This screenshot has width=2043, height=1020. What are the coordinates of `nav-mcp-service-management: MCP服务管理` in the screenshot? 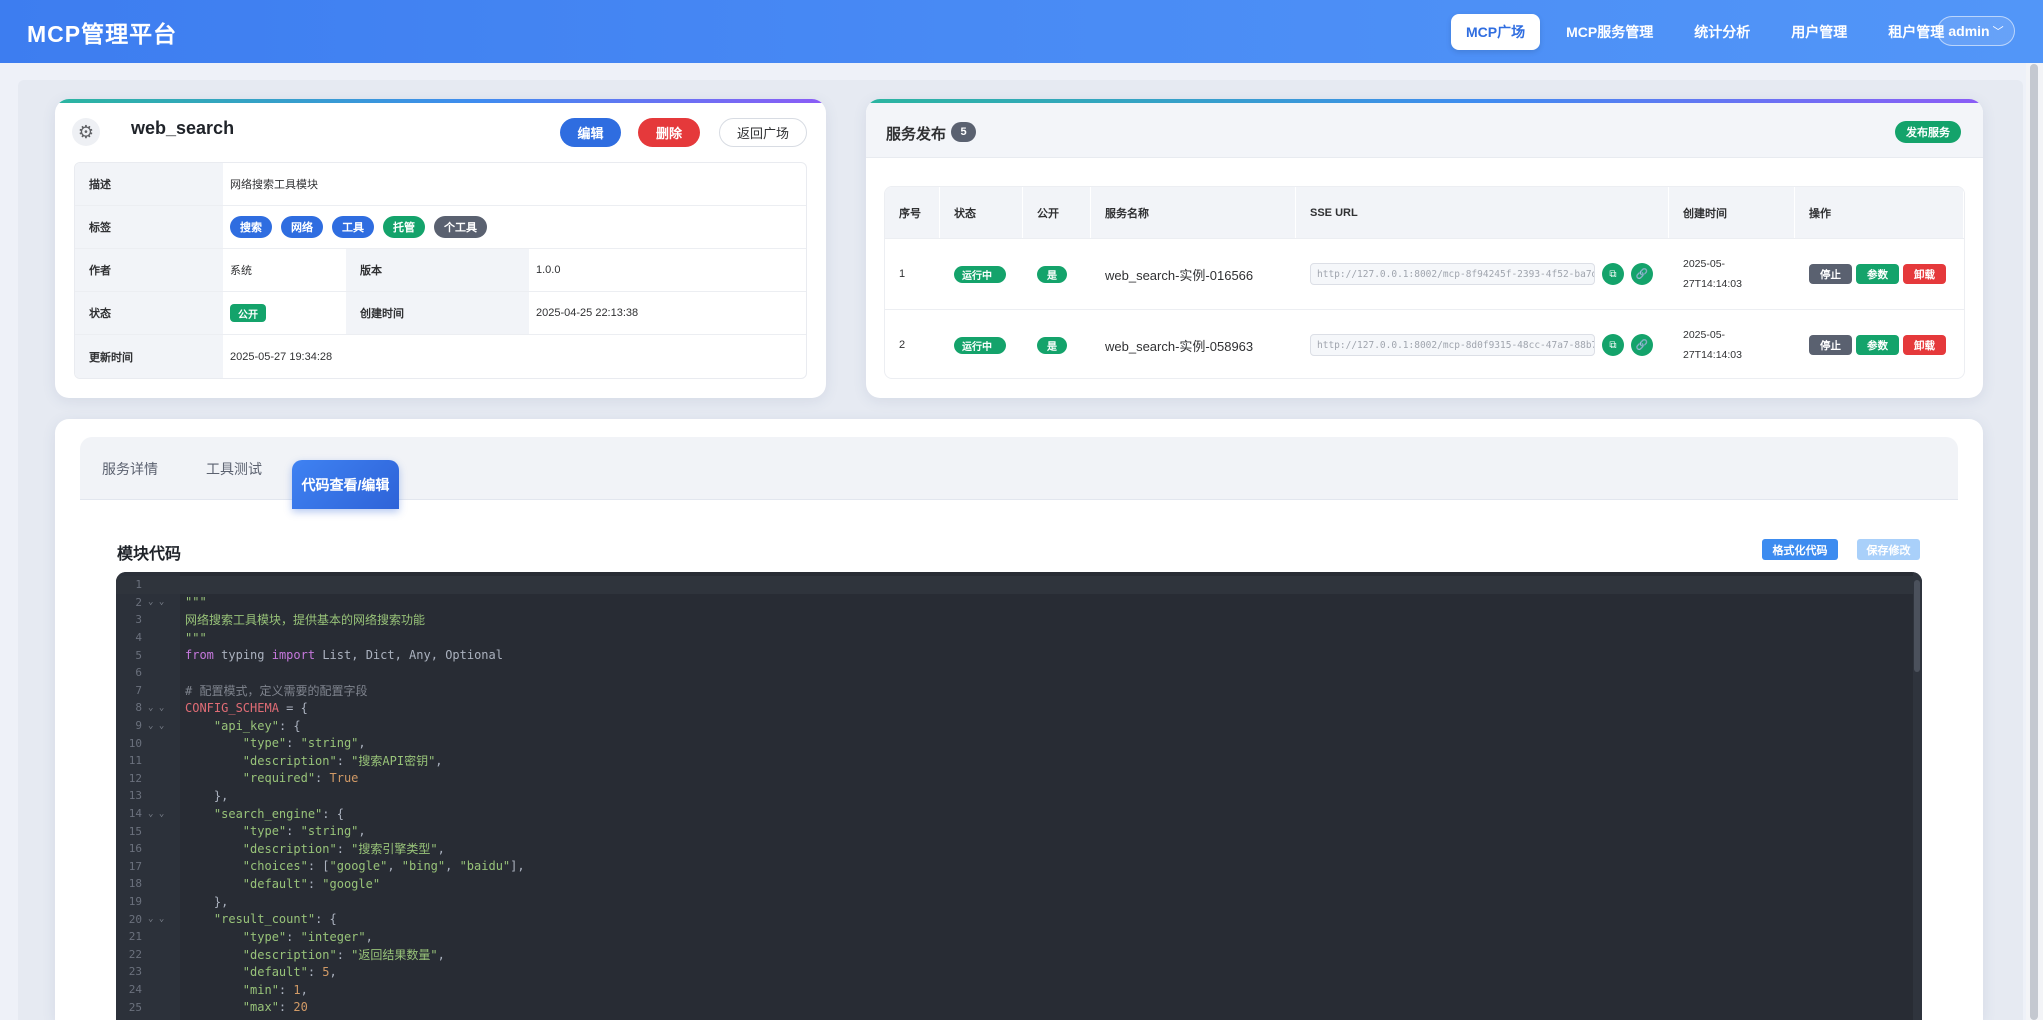 It's located at (1609, 32).